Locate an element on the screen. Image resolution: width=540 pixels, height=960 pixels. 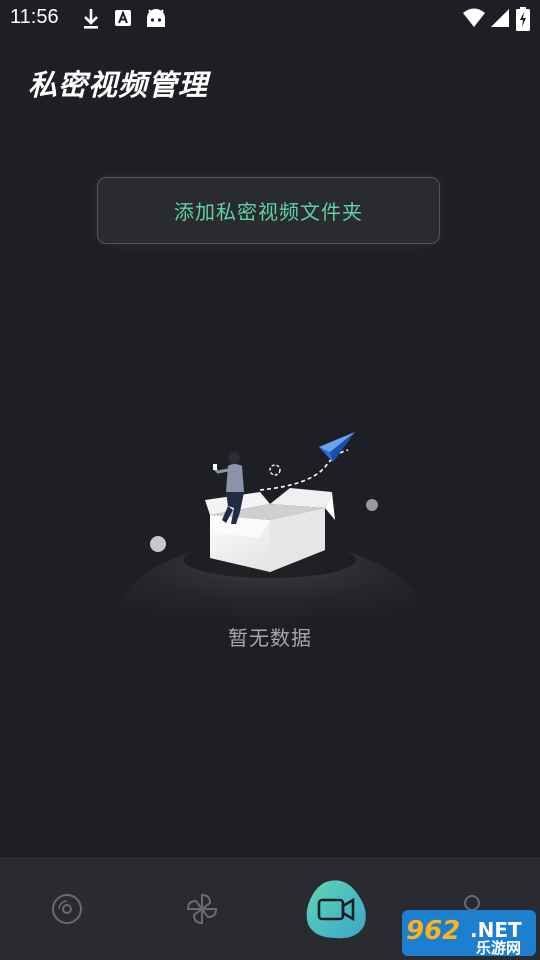
cellular-signal-icon is located at coordinates (500, 18).